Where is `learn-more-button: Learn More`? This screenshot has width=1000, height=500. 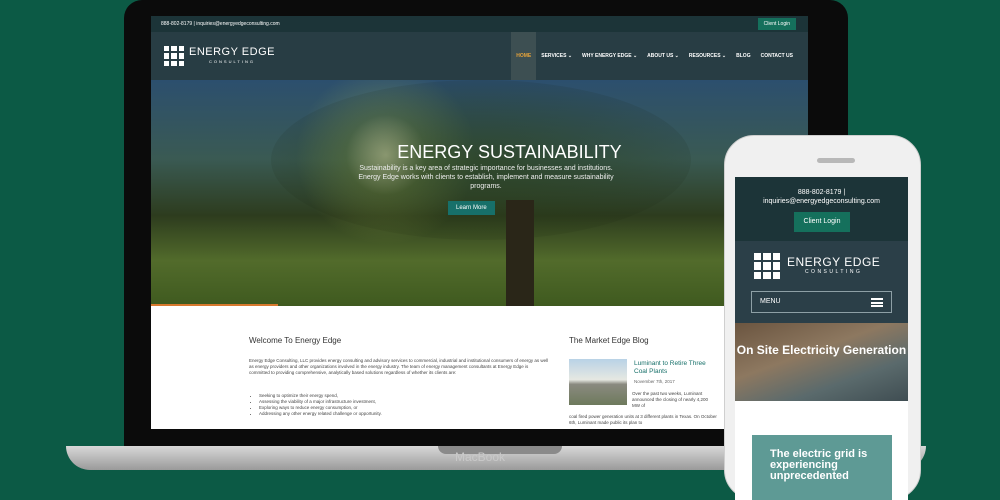
learn-more-button: Learn More is located at coordinates (471, 208).